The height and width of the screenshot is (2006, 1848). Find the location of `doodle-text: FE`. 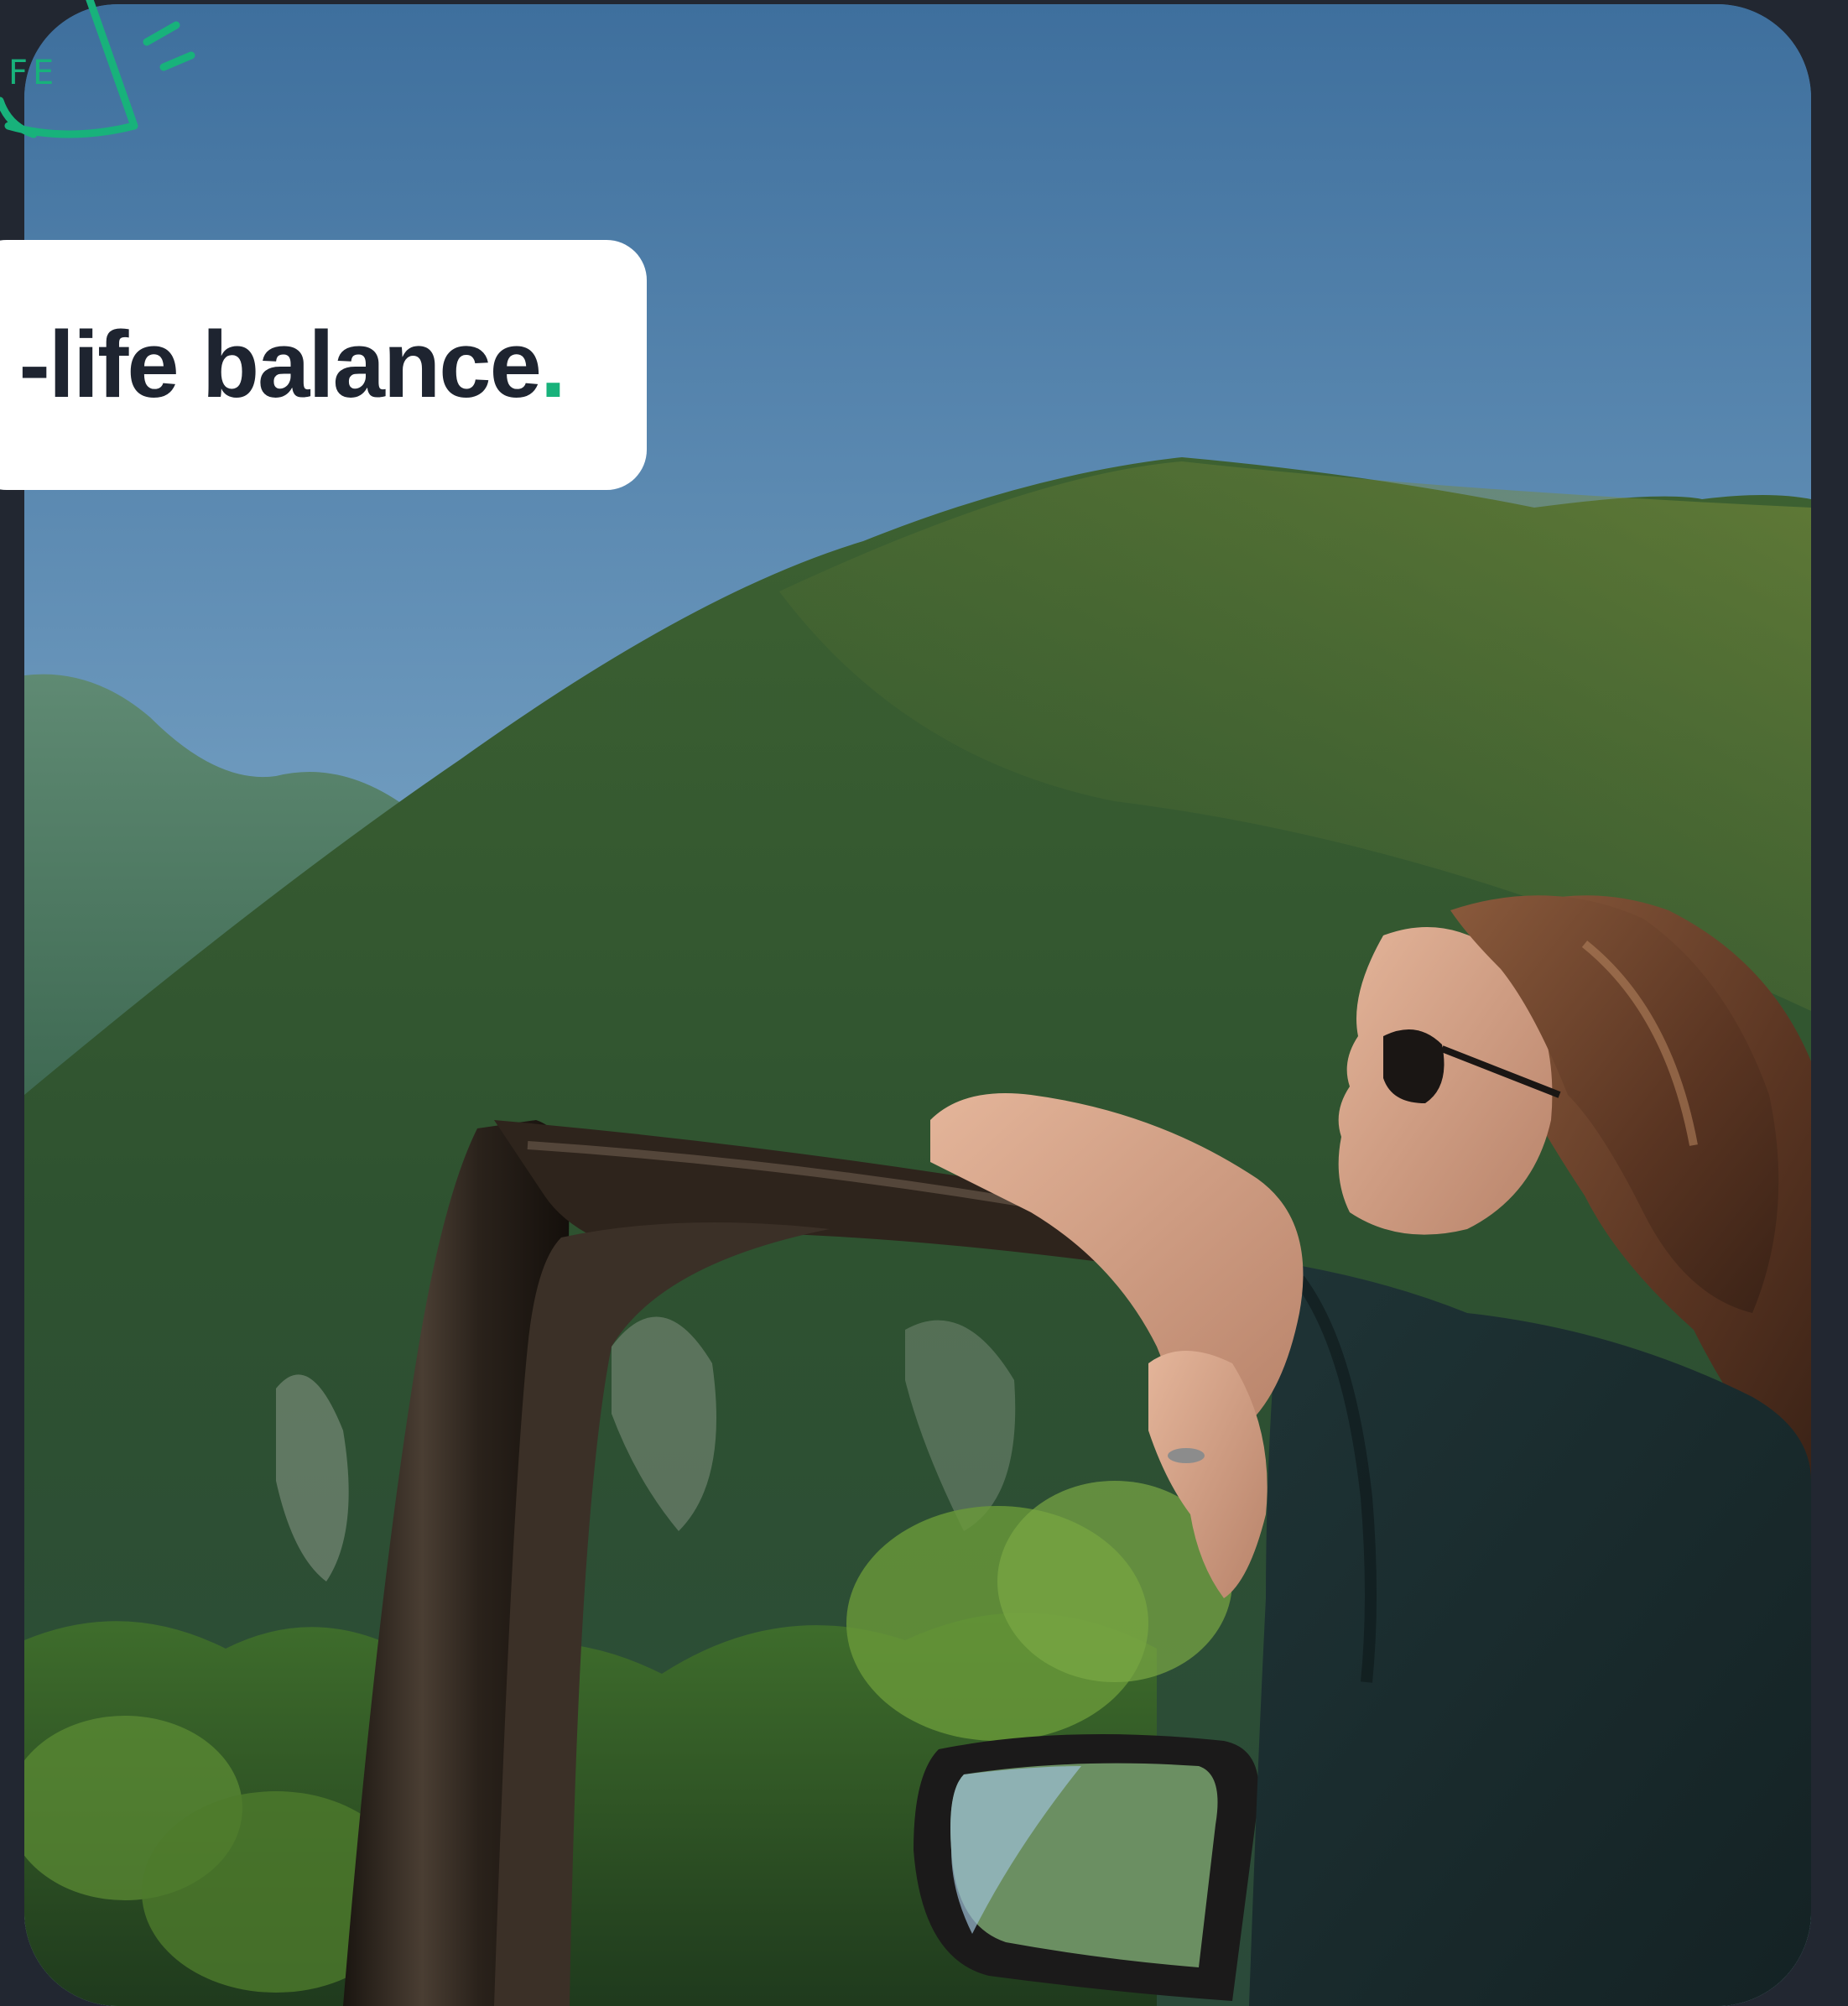

doodle-text: FE is located at coordinates (33, 73).